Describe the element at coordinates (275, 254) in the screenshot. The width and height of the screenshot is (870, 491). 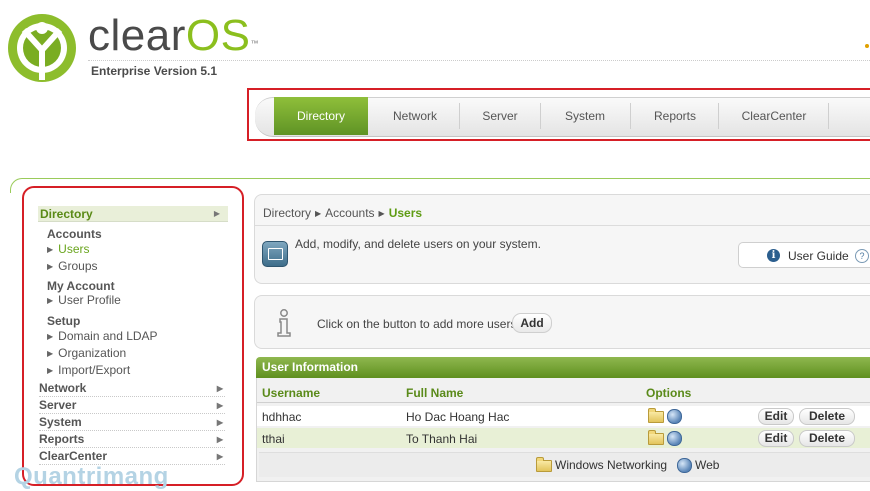
I see `users-app-icon` at that location.